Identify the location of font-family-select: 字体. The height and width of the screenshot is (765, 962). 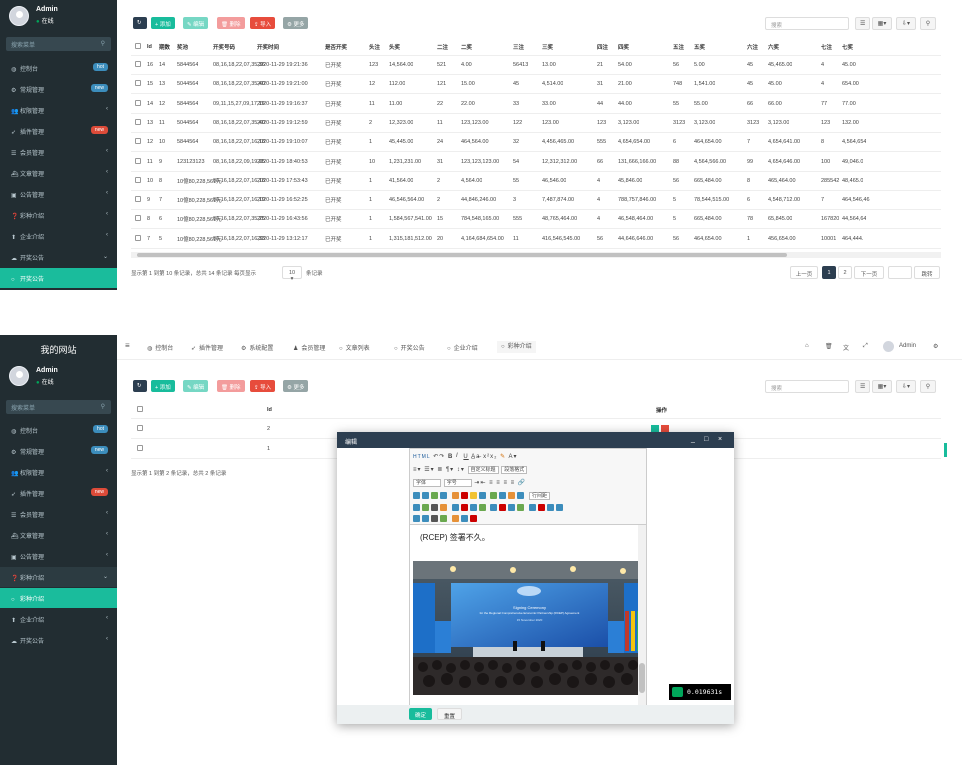
(427, 483).